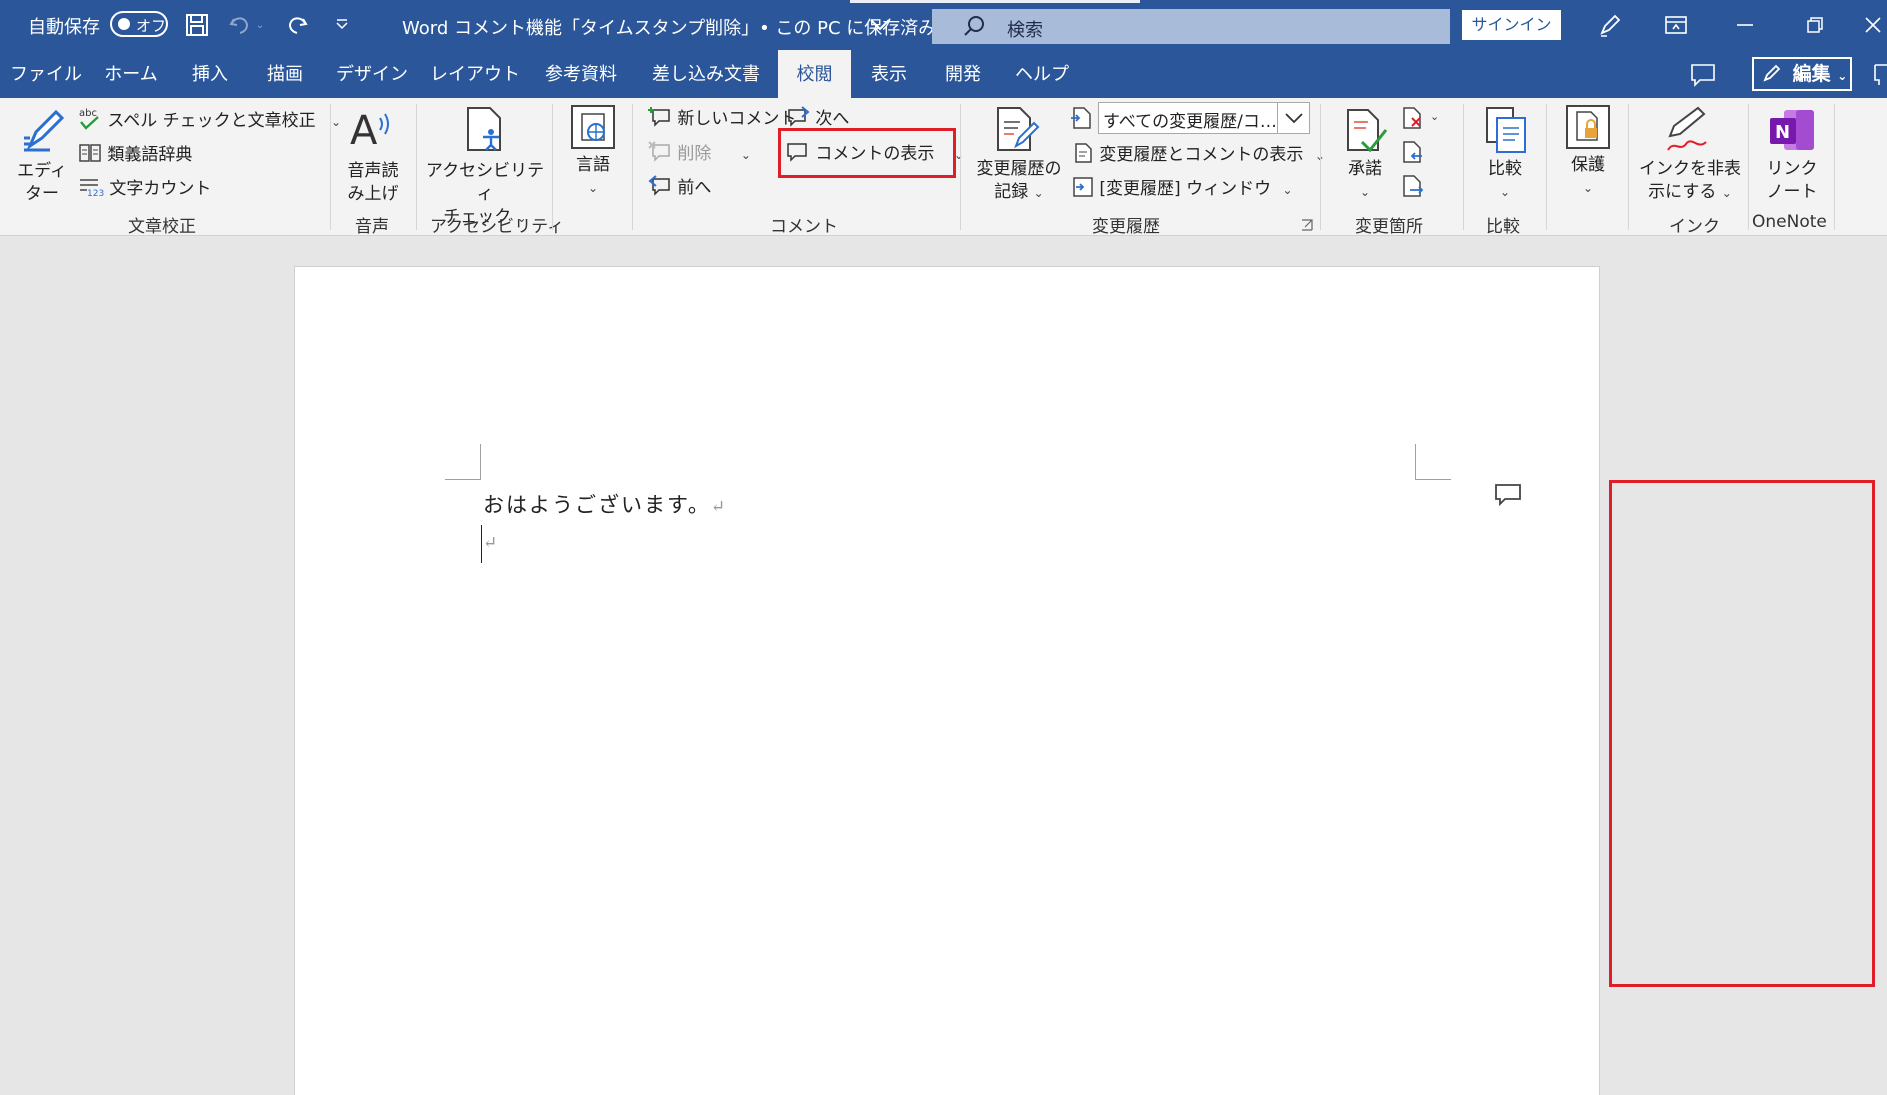  What do you see at coordinates (1019, 181) in the screenshot?
I see `track-changes-button: 変更履歴の 記録 ⌄` at bounding box center [1019, 181].